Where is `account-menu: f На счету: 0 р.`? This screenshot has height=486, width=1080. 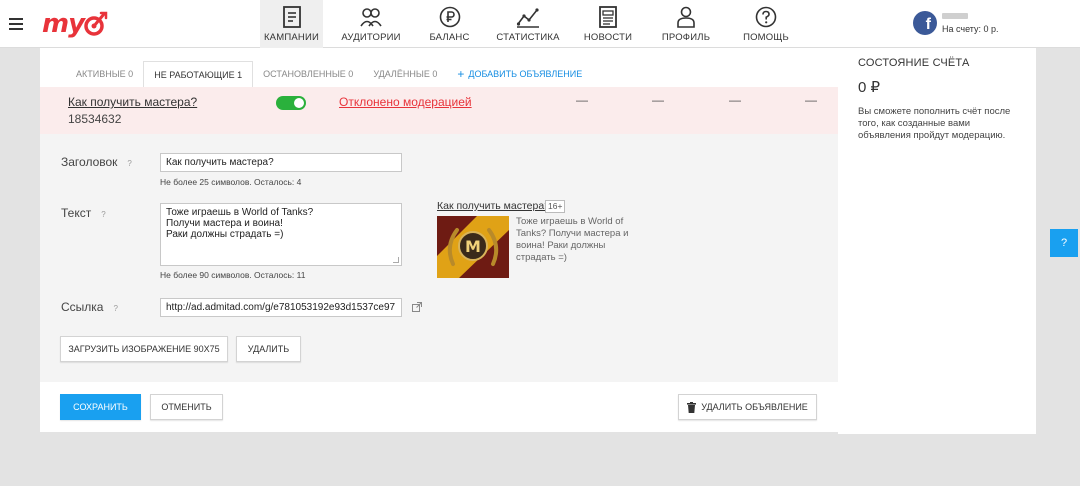
account-menu: f На счету: 0 р. is located at coordinates (956, 23).